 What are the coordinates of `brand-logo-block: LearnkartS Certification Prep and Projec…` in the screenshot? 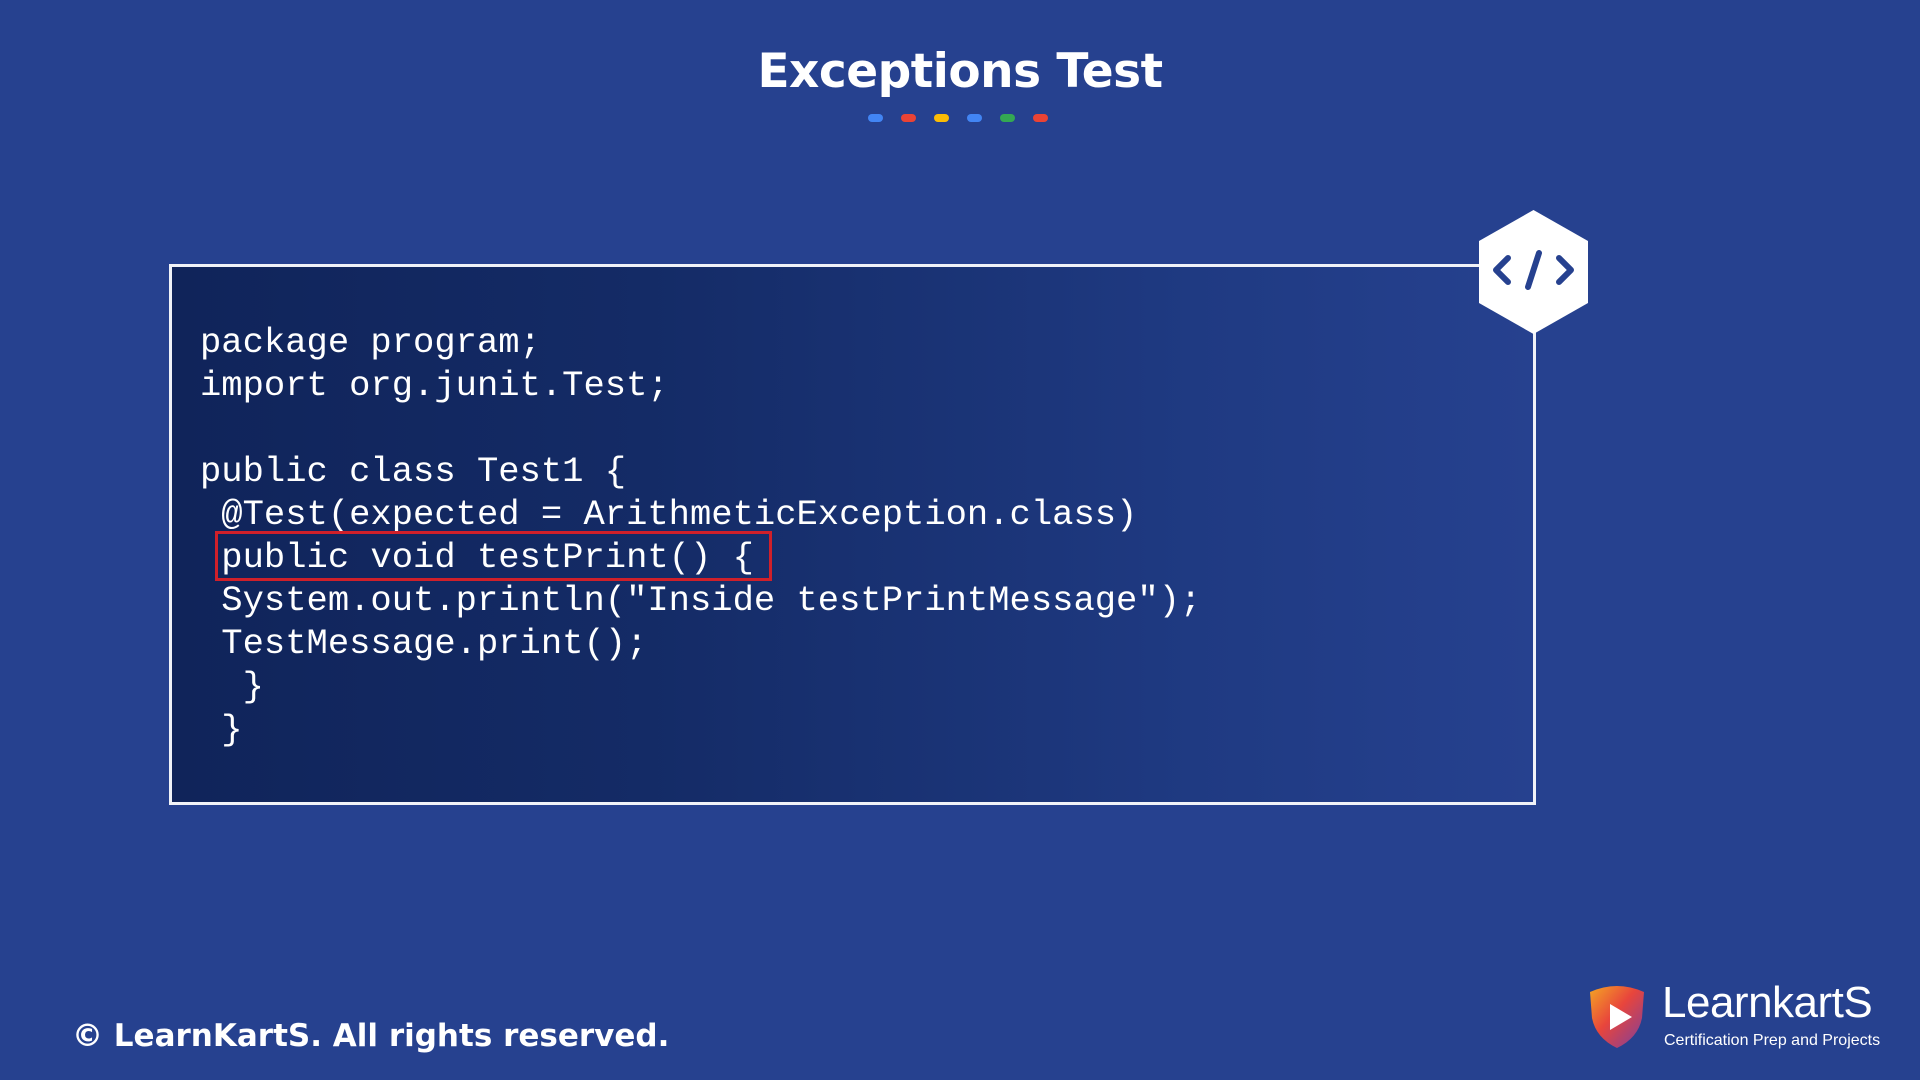 It's located at (1746, 1015).